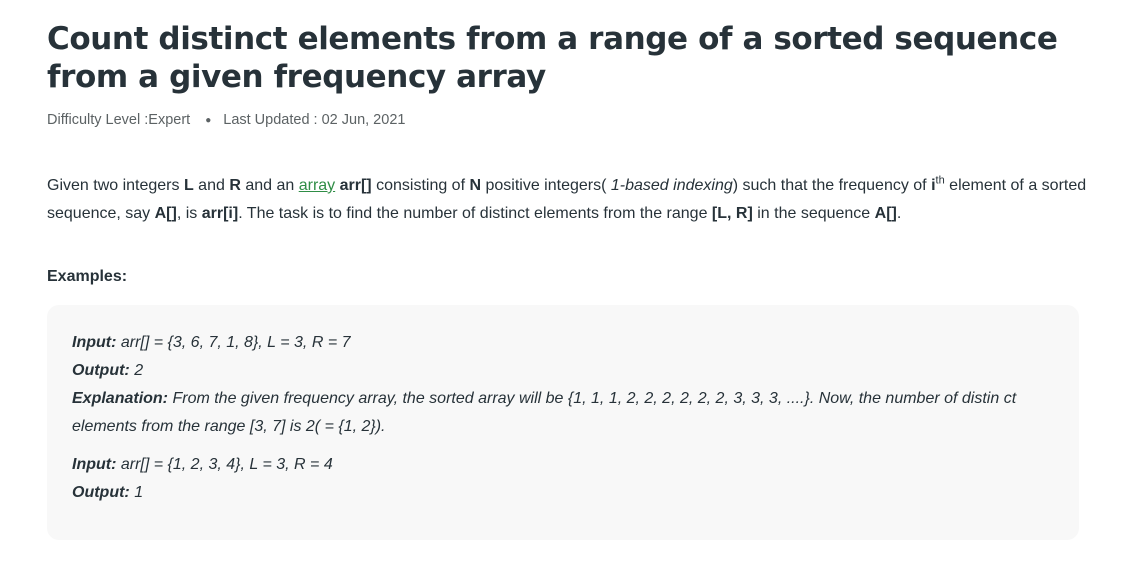 Image resolution: width=1147 pixels, height=572 pixels. I want to click on desc-text: consisting of, so click(420, 185).